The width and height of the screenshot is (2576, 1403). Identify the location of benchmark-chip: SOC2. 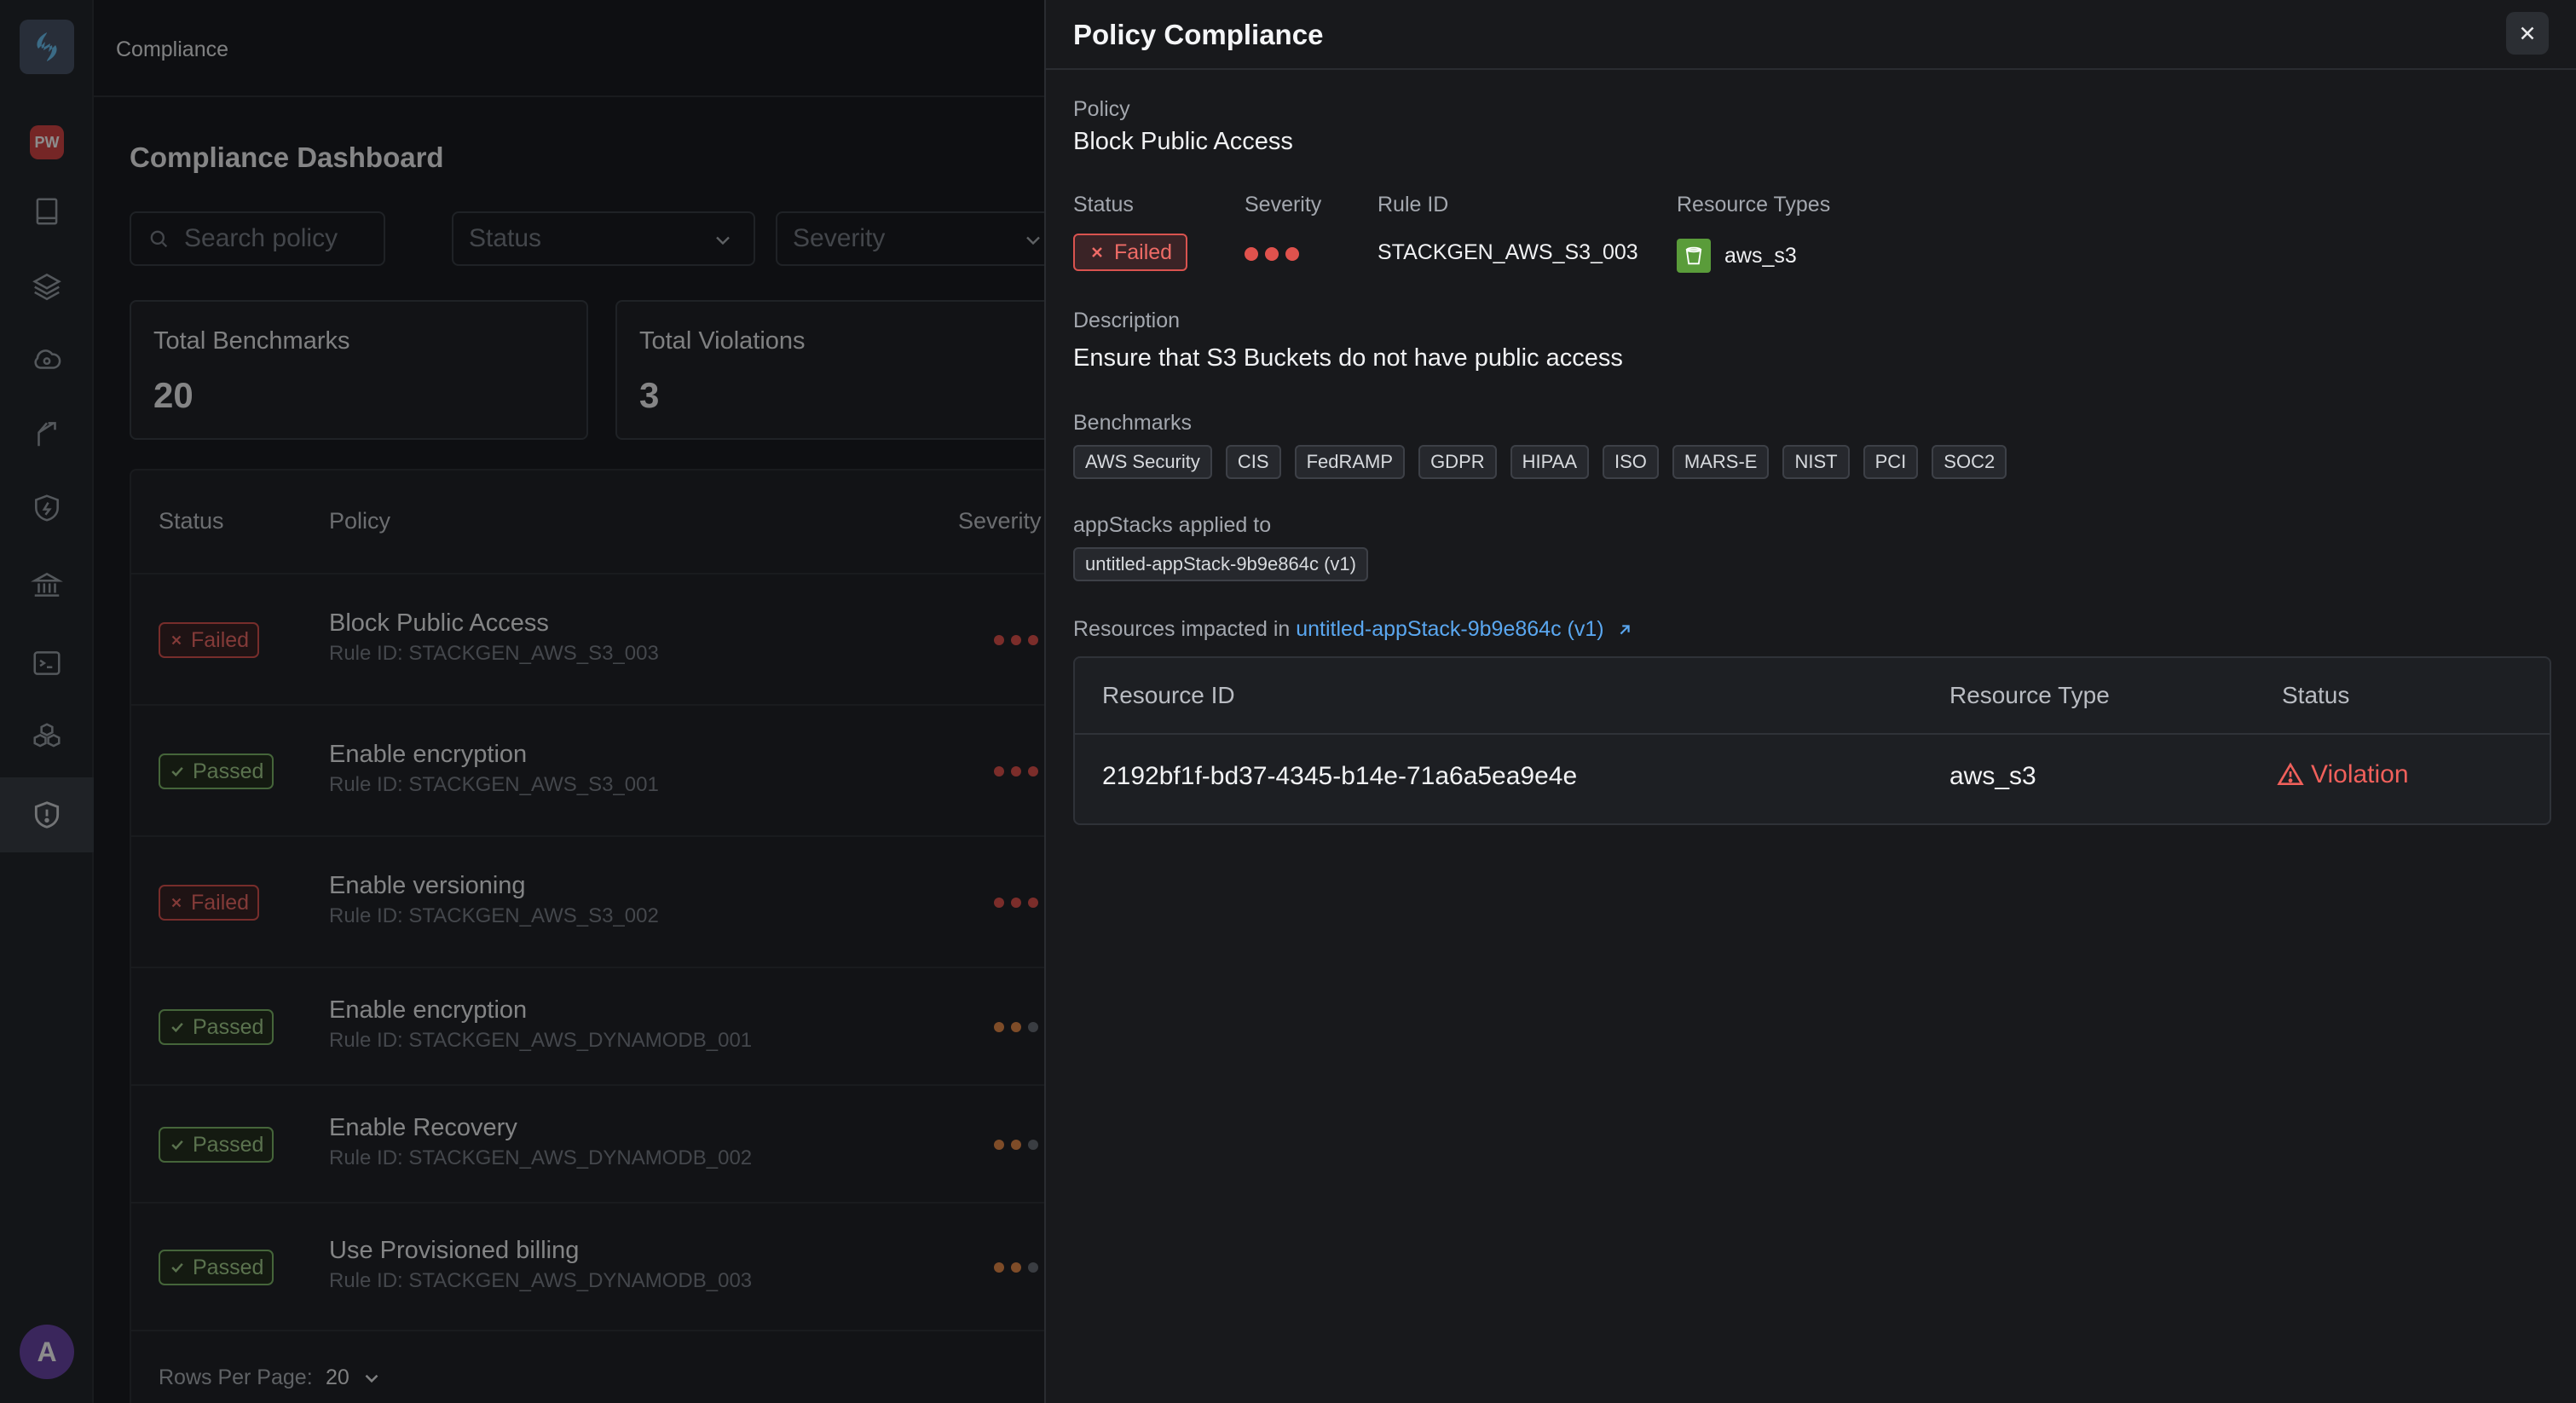
(1969, 462).